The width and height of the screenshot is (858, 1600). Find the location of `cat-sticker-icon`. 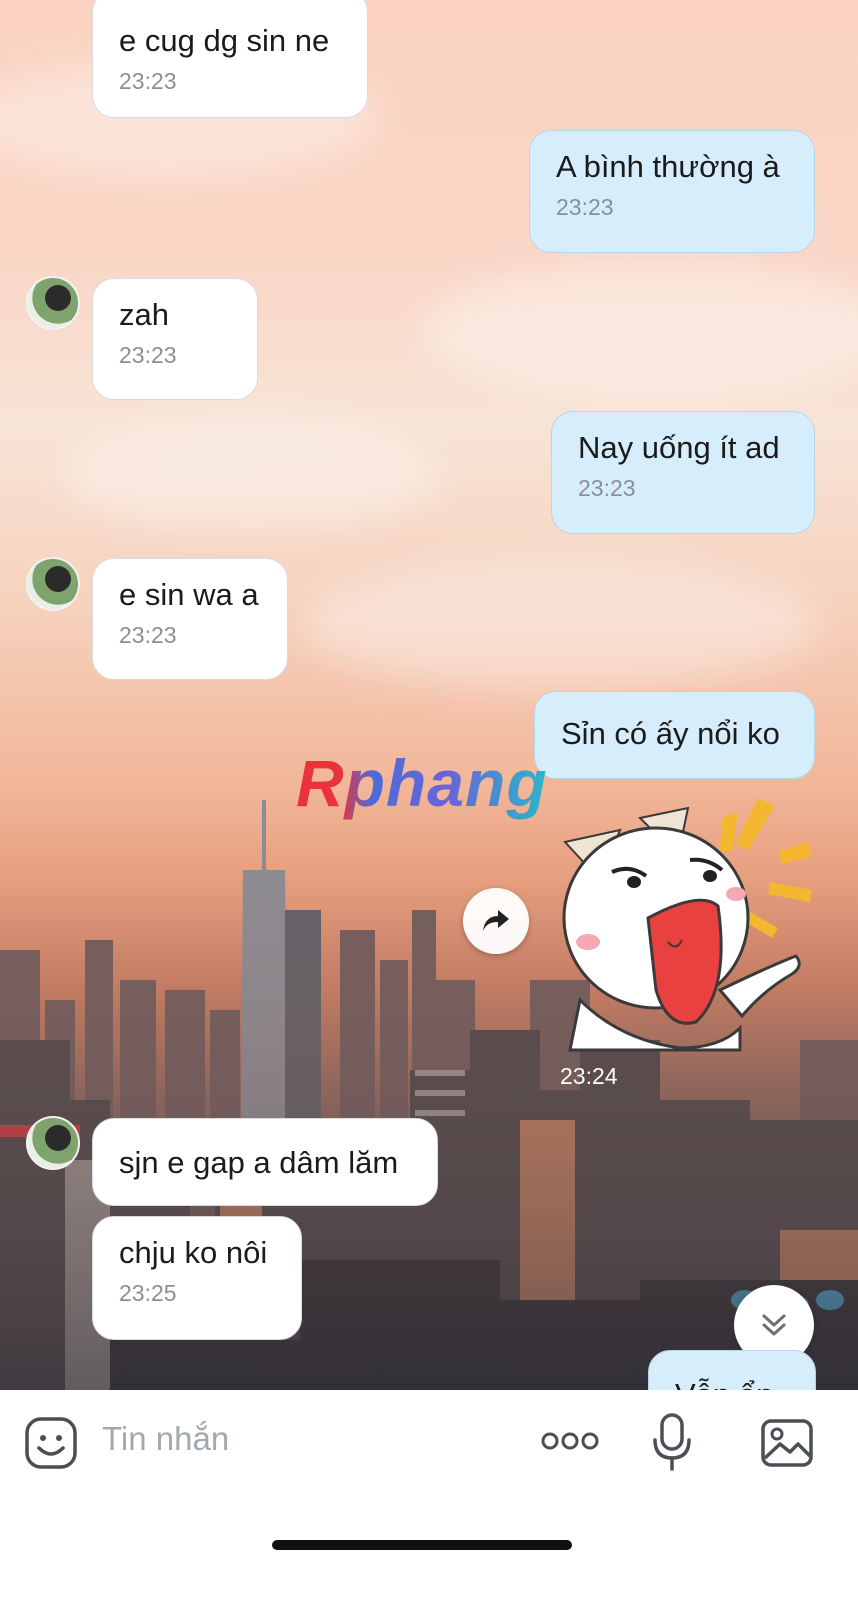

cat-sticker-icon is located at coordinates (690, 922).